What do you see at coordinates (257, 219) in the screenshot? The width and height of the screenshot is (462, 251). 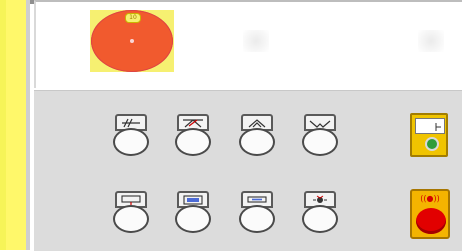 I see `bar-round` at bounding box center [257, 219].